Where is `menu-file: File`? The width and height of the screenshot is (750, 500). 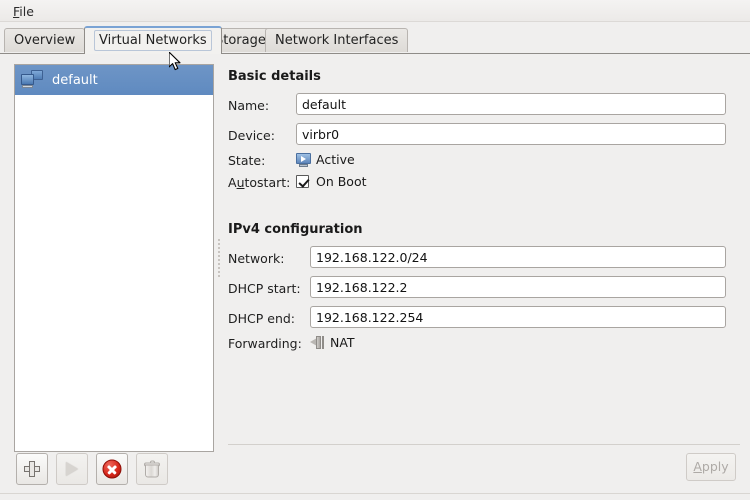
menu-file: File is located at coordinates (23, 11).